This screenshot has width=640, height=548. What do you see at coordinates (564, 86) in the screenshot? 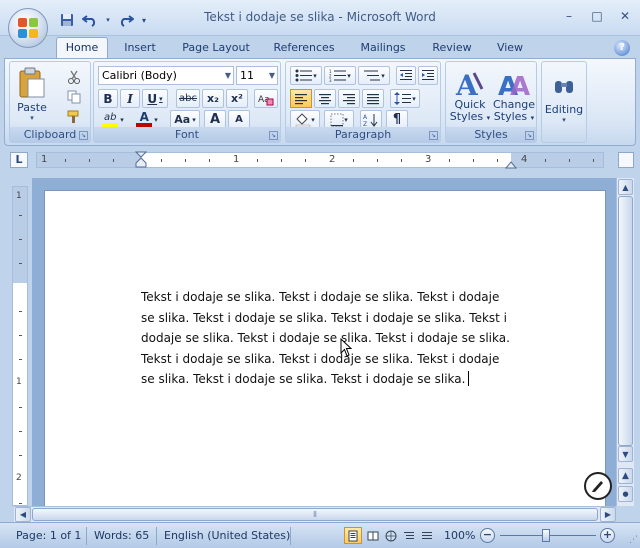
I see `binoculars-icon` at bounding box center [564, 86].